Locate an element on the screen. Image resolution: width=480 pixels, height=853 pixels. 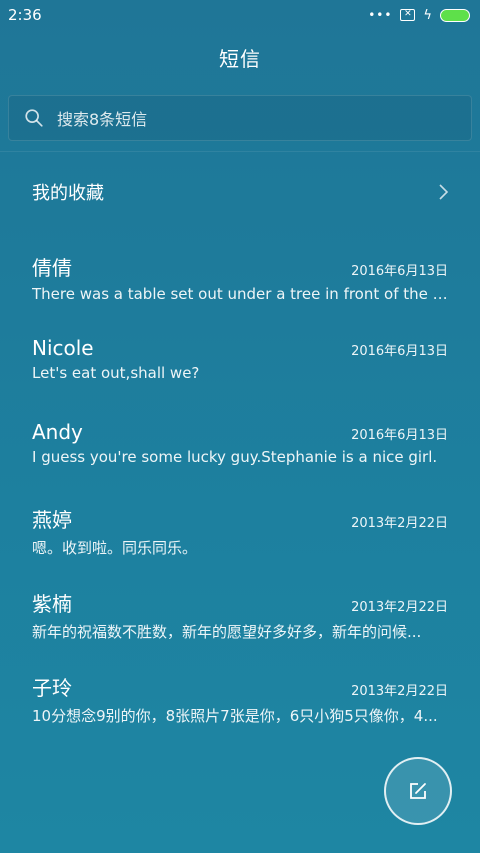
chevron-right-icon is located at coordinates (444, 192).